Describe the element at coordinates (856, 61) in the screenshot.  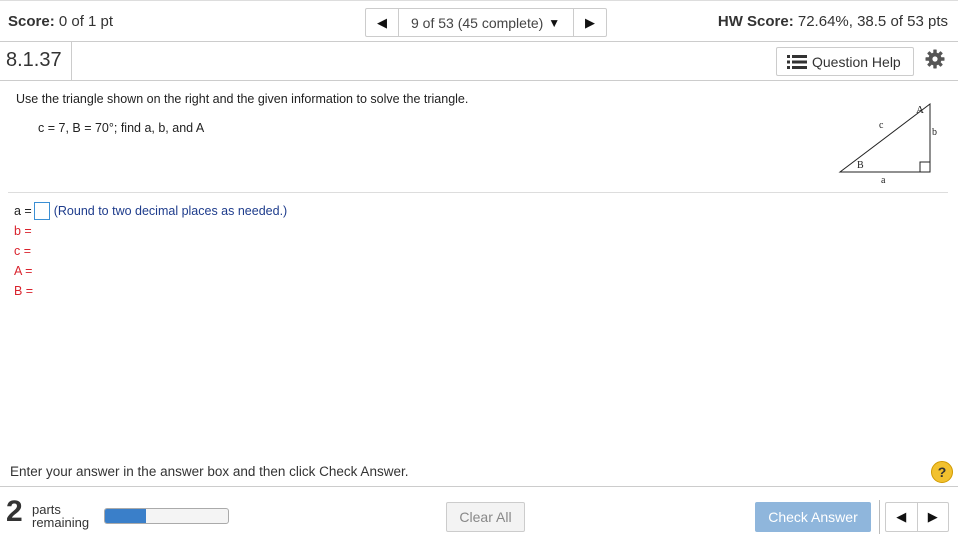
I see `question-help-label: Question Help` at that location.